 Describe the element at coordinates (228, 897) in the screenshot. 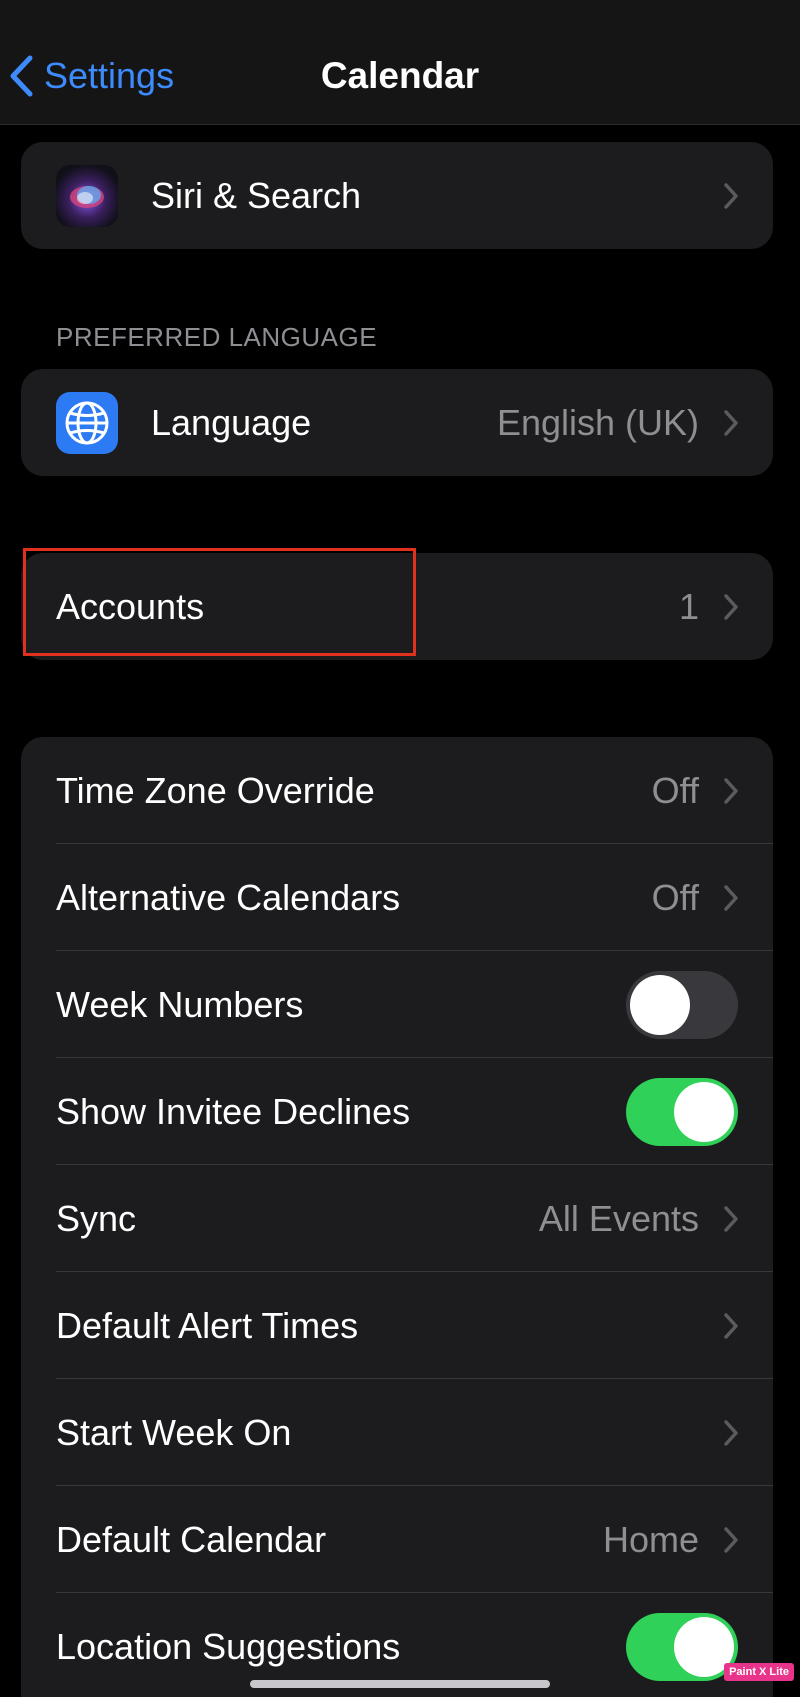

I see `alternative-calendars-label: Alternative Calendars` at that location.